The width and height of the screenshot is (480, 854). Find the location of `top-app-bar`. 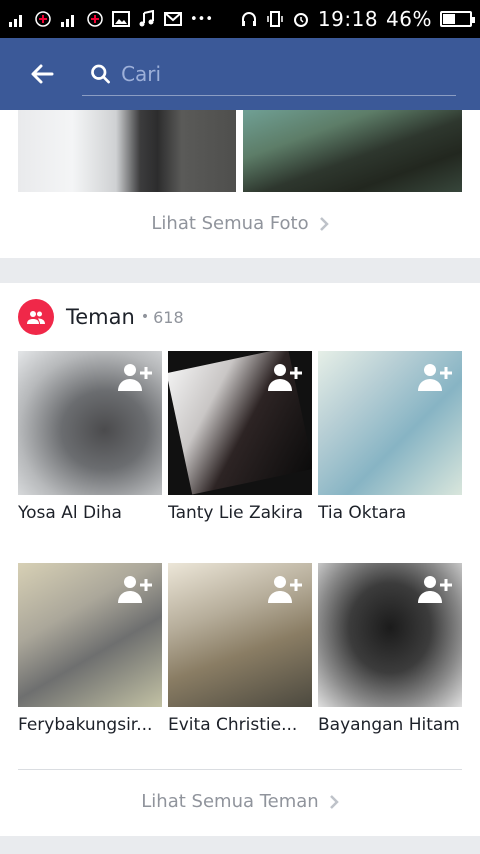

top-app-bar is located at coordinates (240, 74).